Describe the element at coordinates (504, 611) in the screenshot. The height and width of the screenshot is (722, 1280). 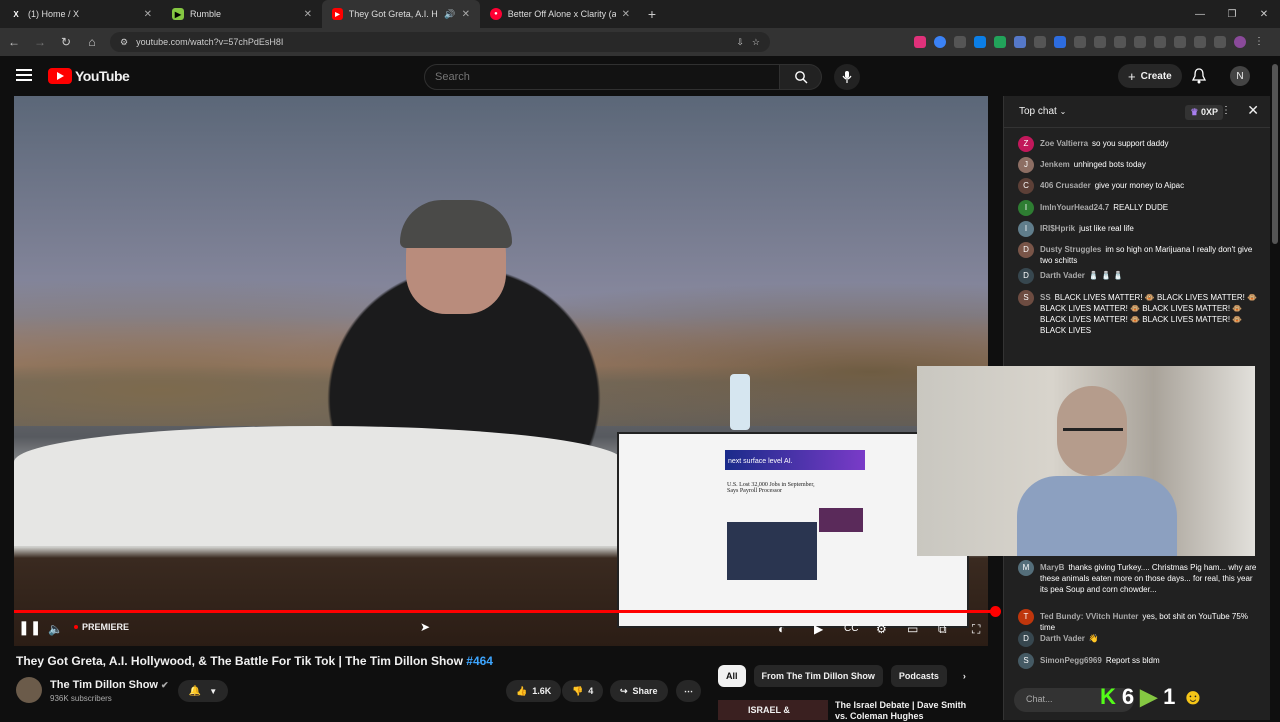
I see `progress-bar` at that location.